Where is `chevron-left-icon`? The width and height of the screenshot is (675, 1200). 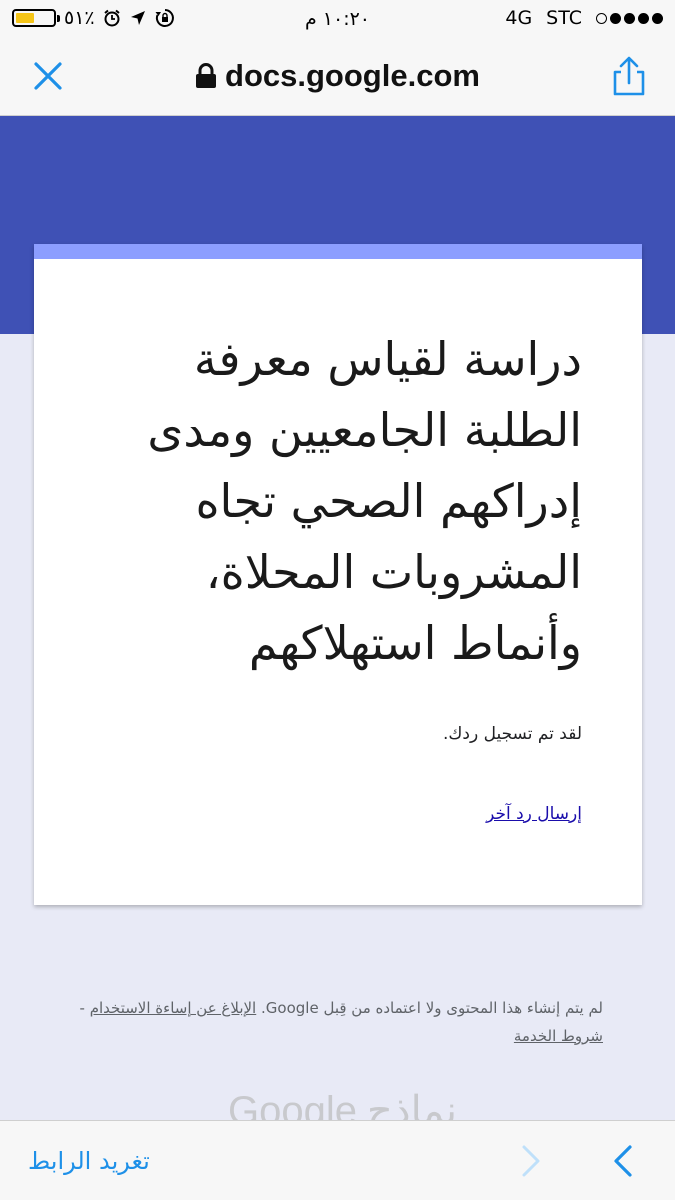 chevron-left-icon is located at coordinates (624, 1161).